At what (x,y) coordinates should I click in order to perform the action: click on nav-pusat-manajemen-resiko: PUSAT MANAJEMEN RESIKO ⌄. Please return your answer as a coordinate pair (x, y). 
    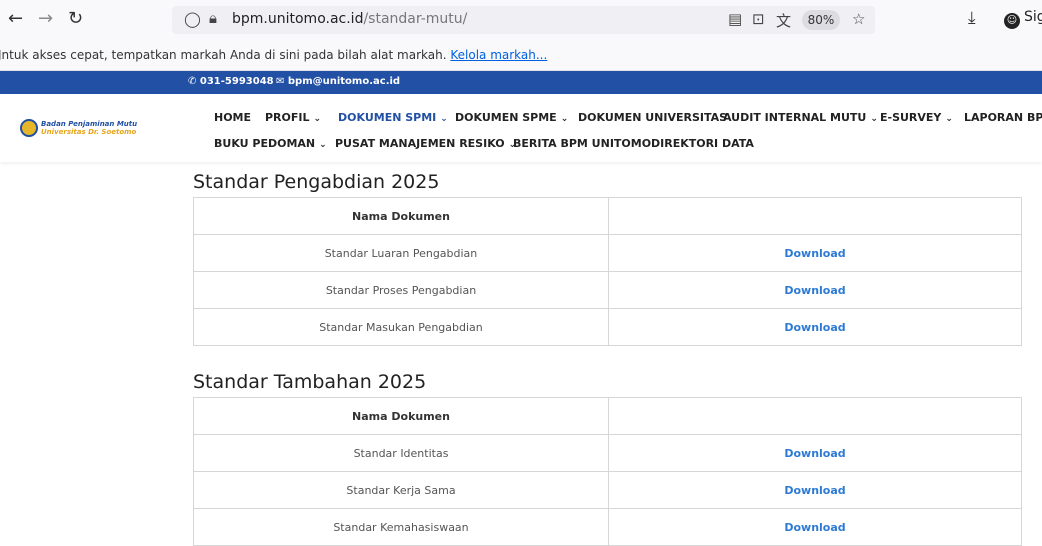
    Looking at the image, I should click on (425, 143).